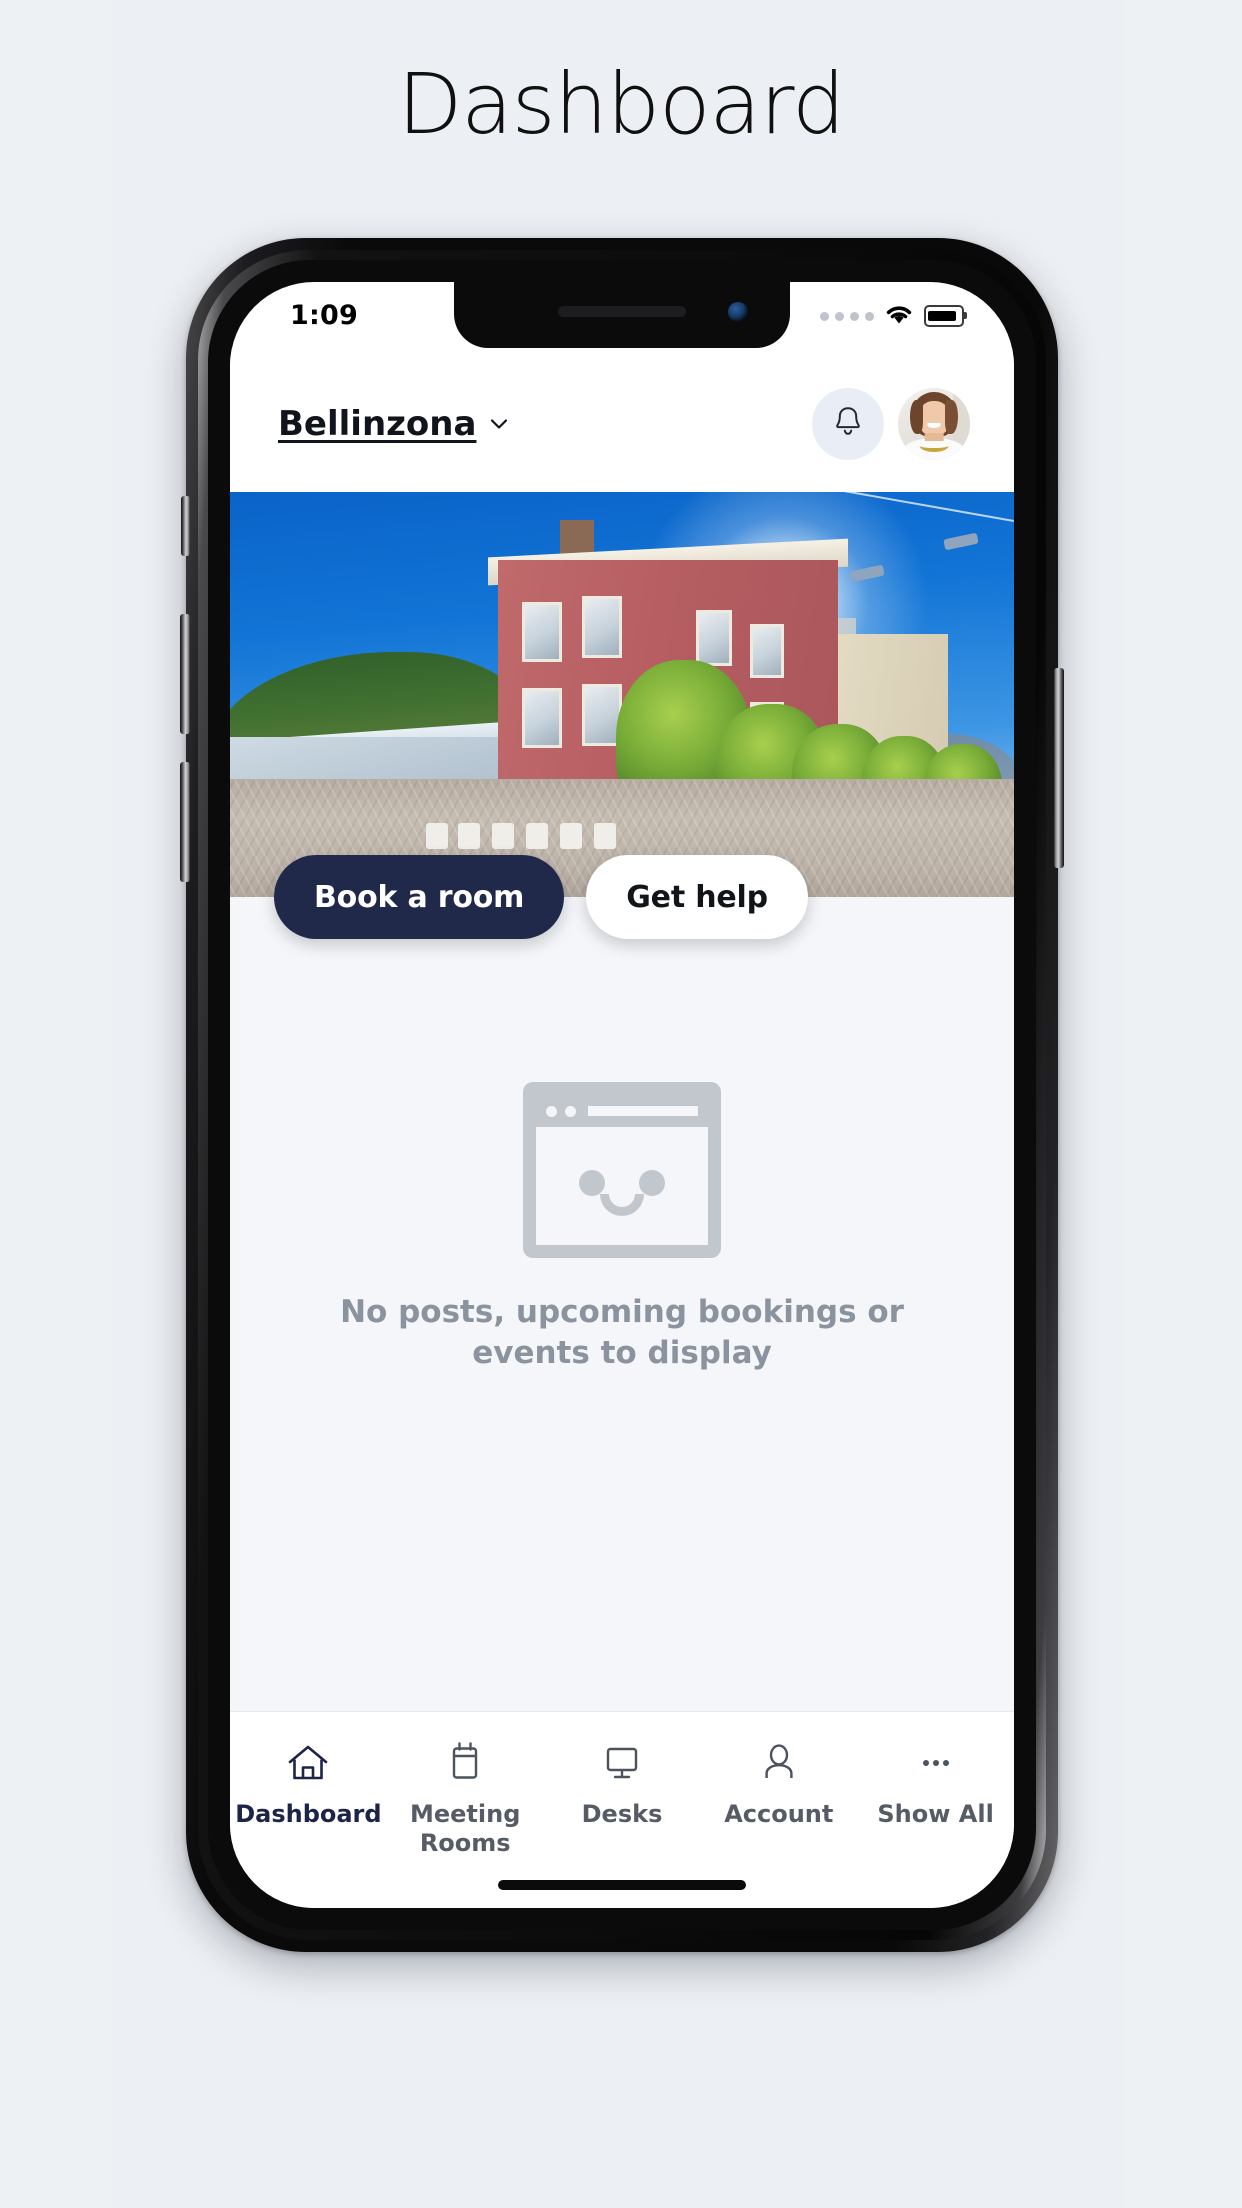 The image size is (1242, 2208). What do you see at coordinates (945, 316) in the screenshot?
I see `battery-full-icon` at bounding box center [945, 316].